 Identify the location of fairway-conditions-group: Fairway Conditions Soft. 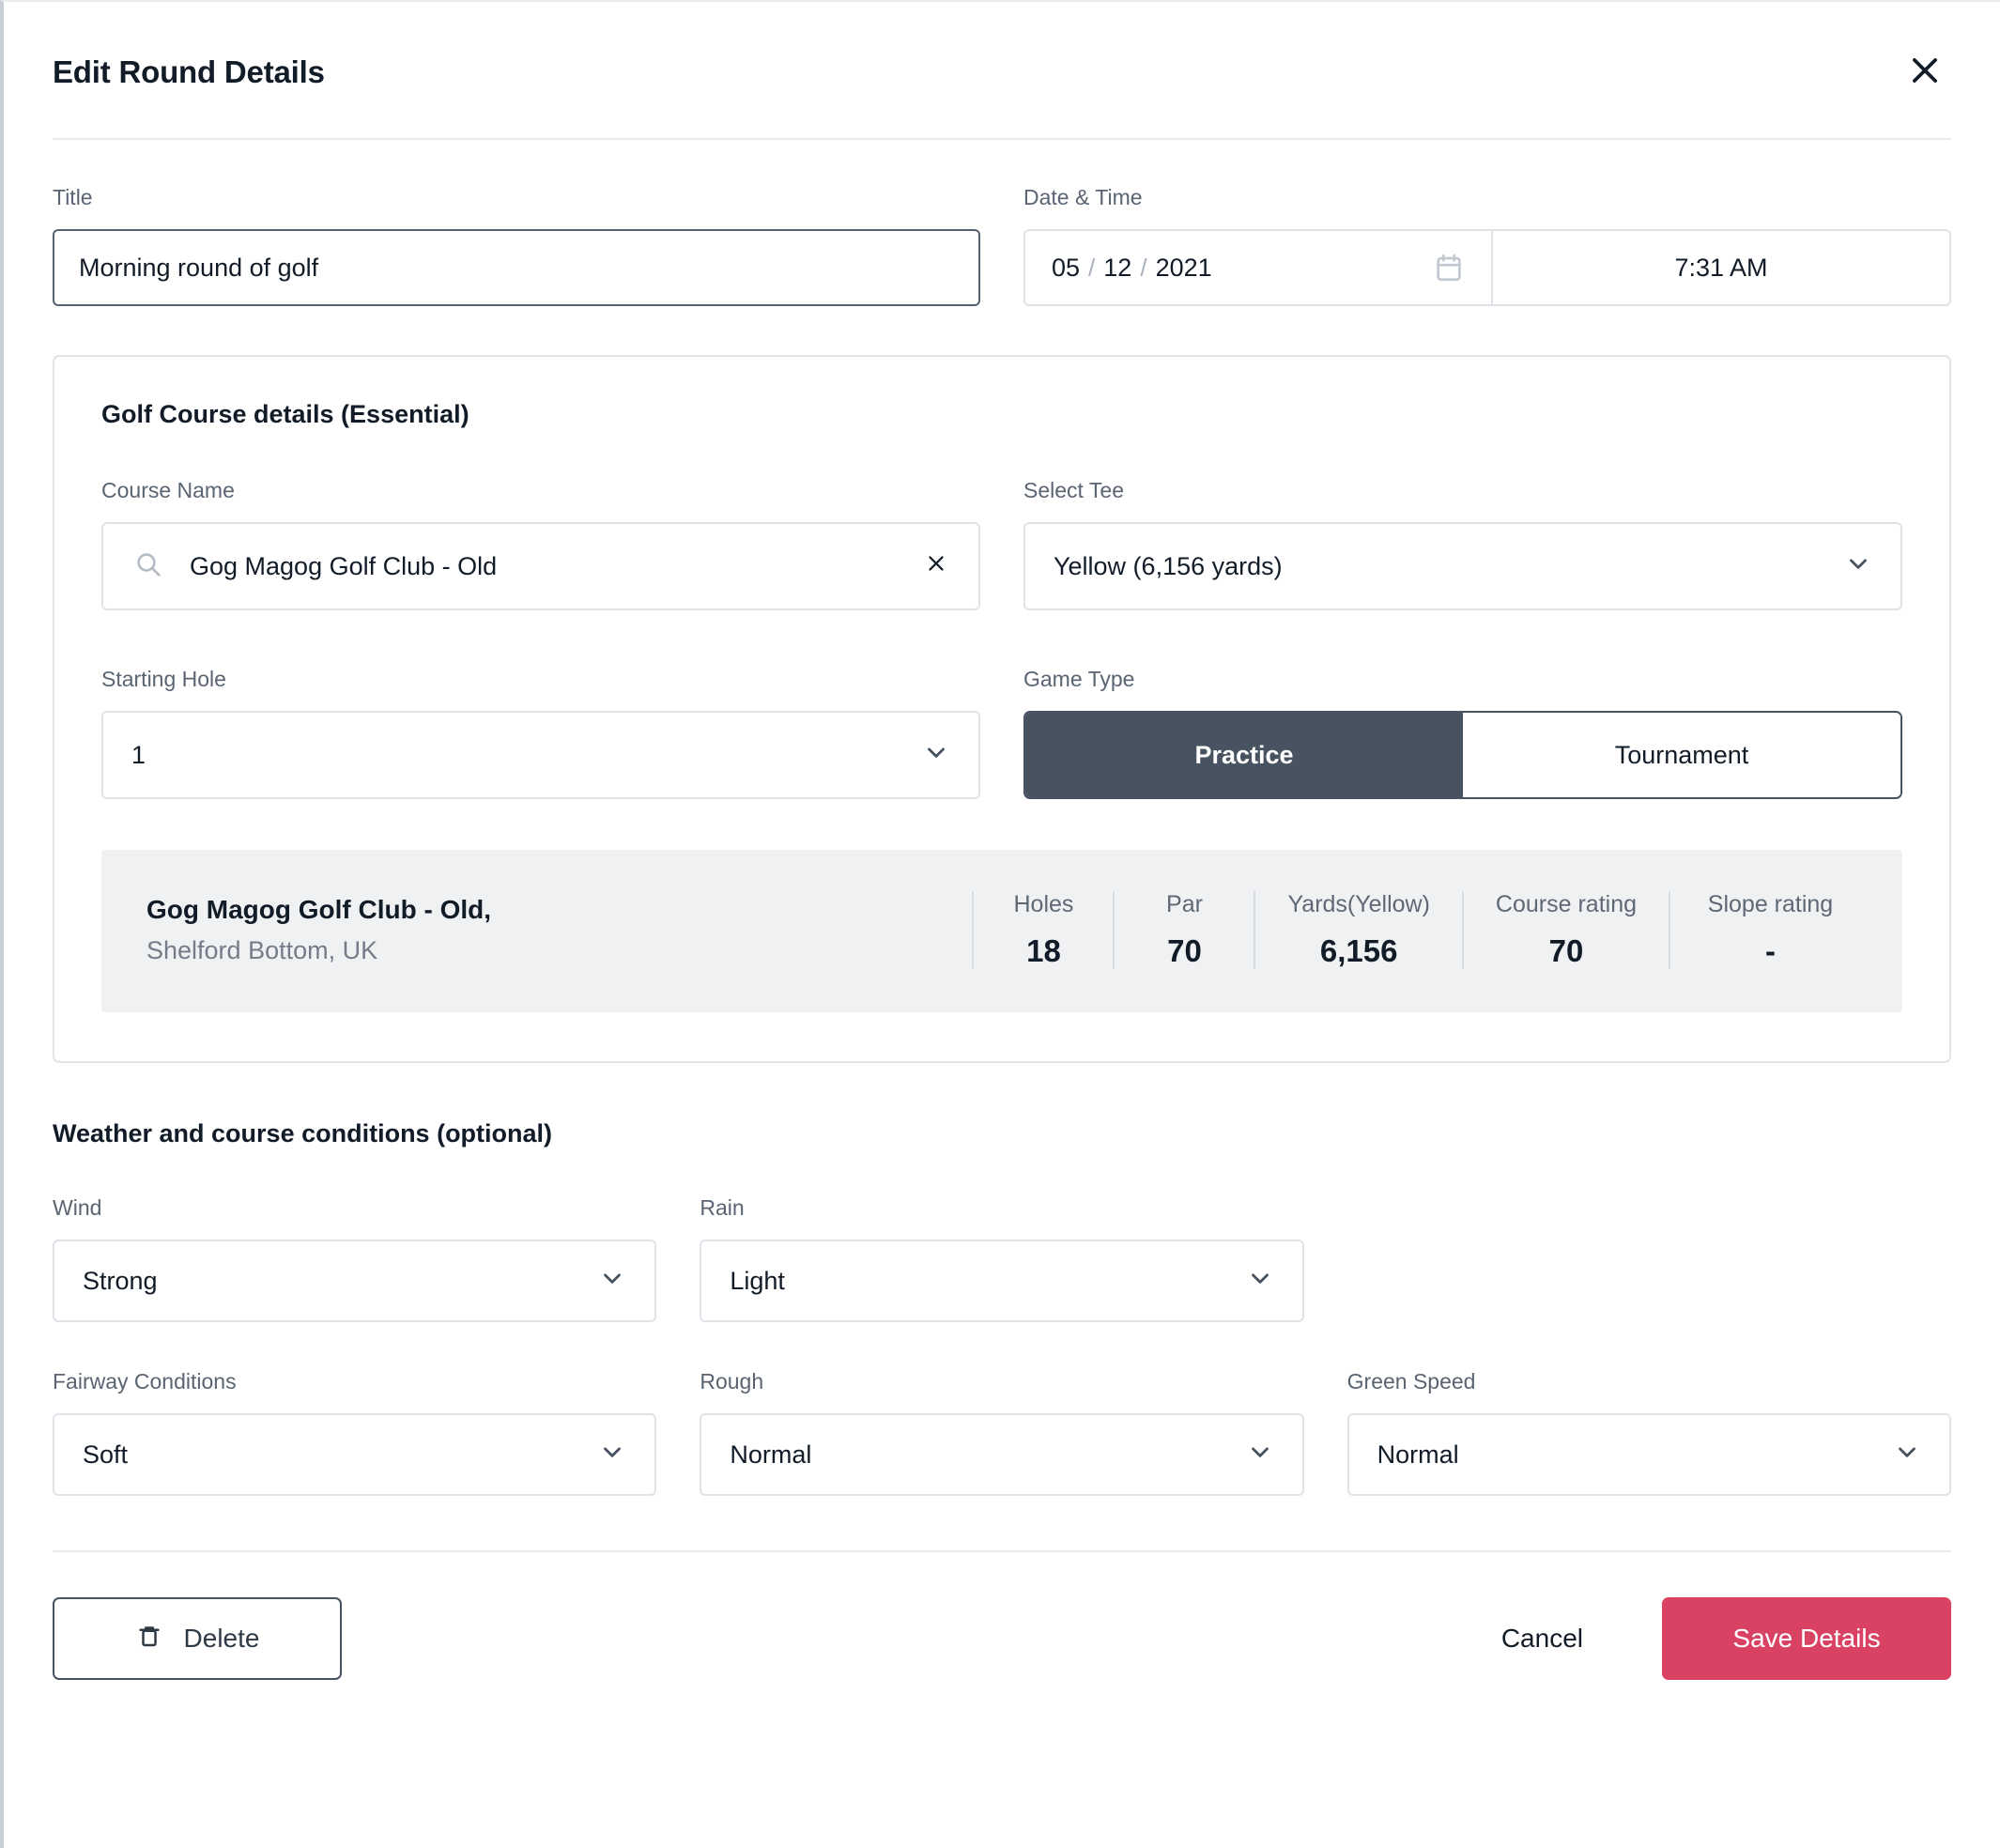
(355, 1432).